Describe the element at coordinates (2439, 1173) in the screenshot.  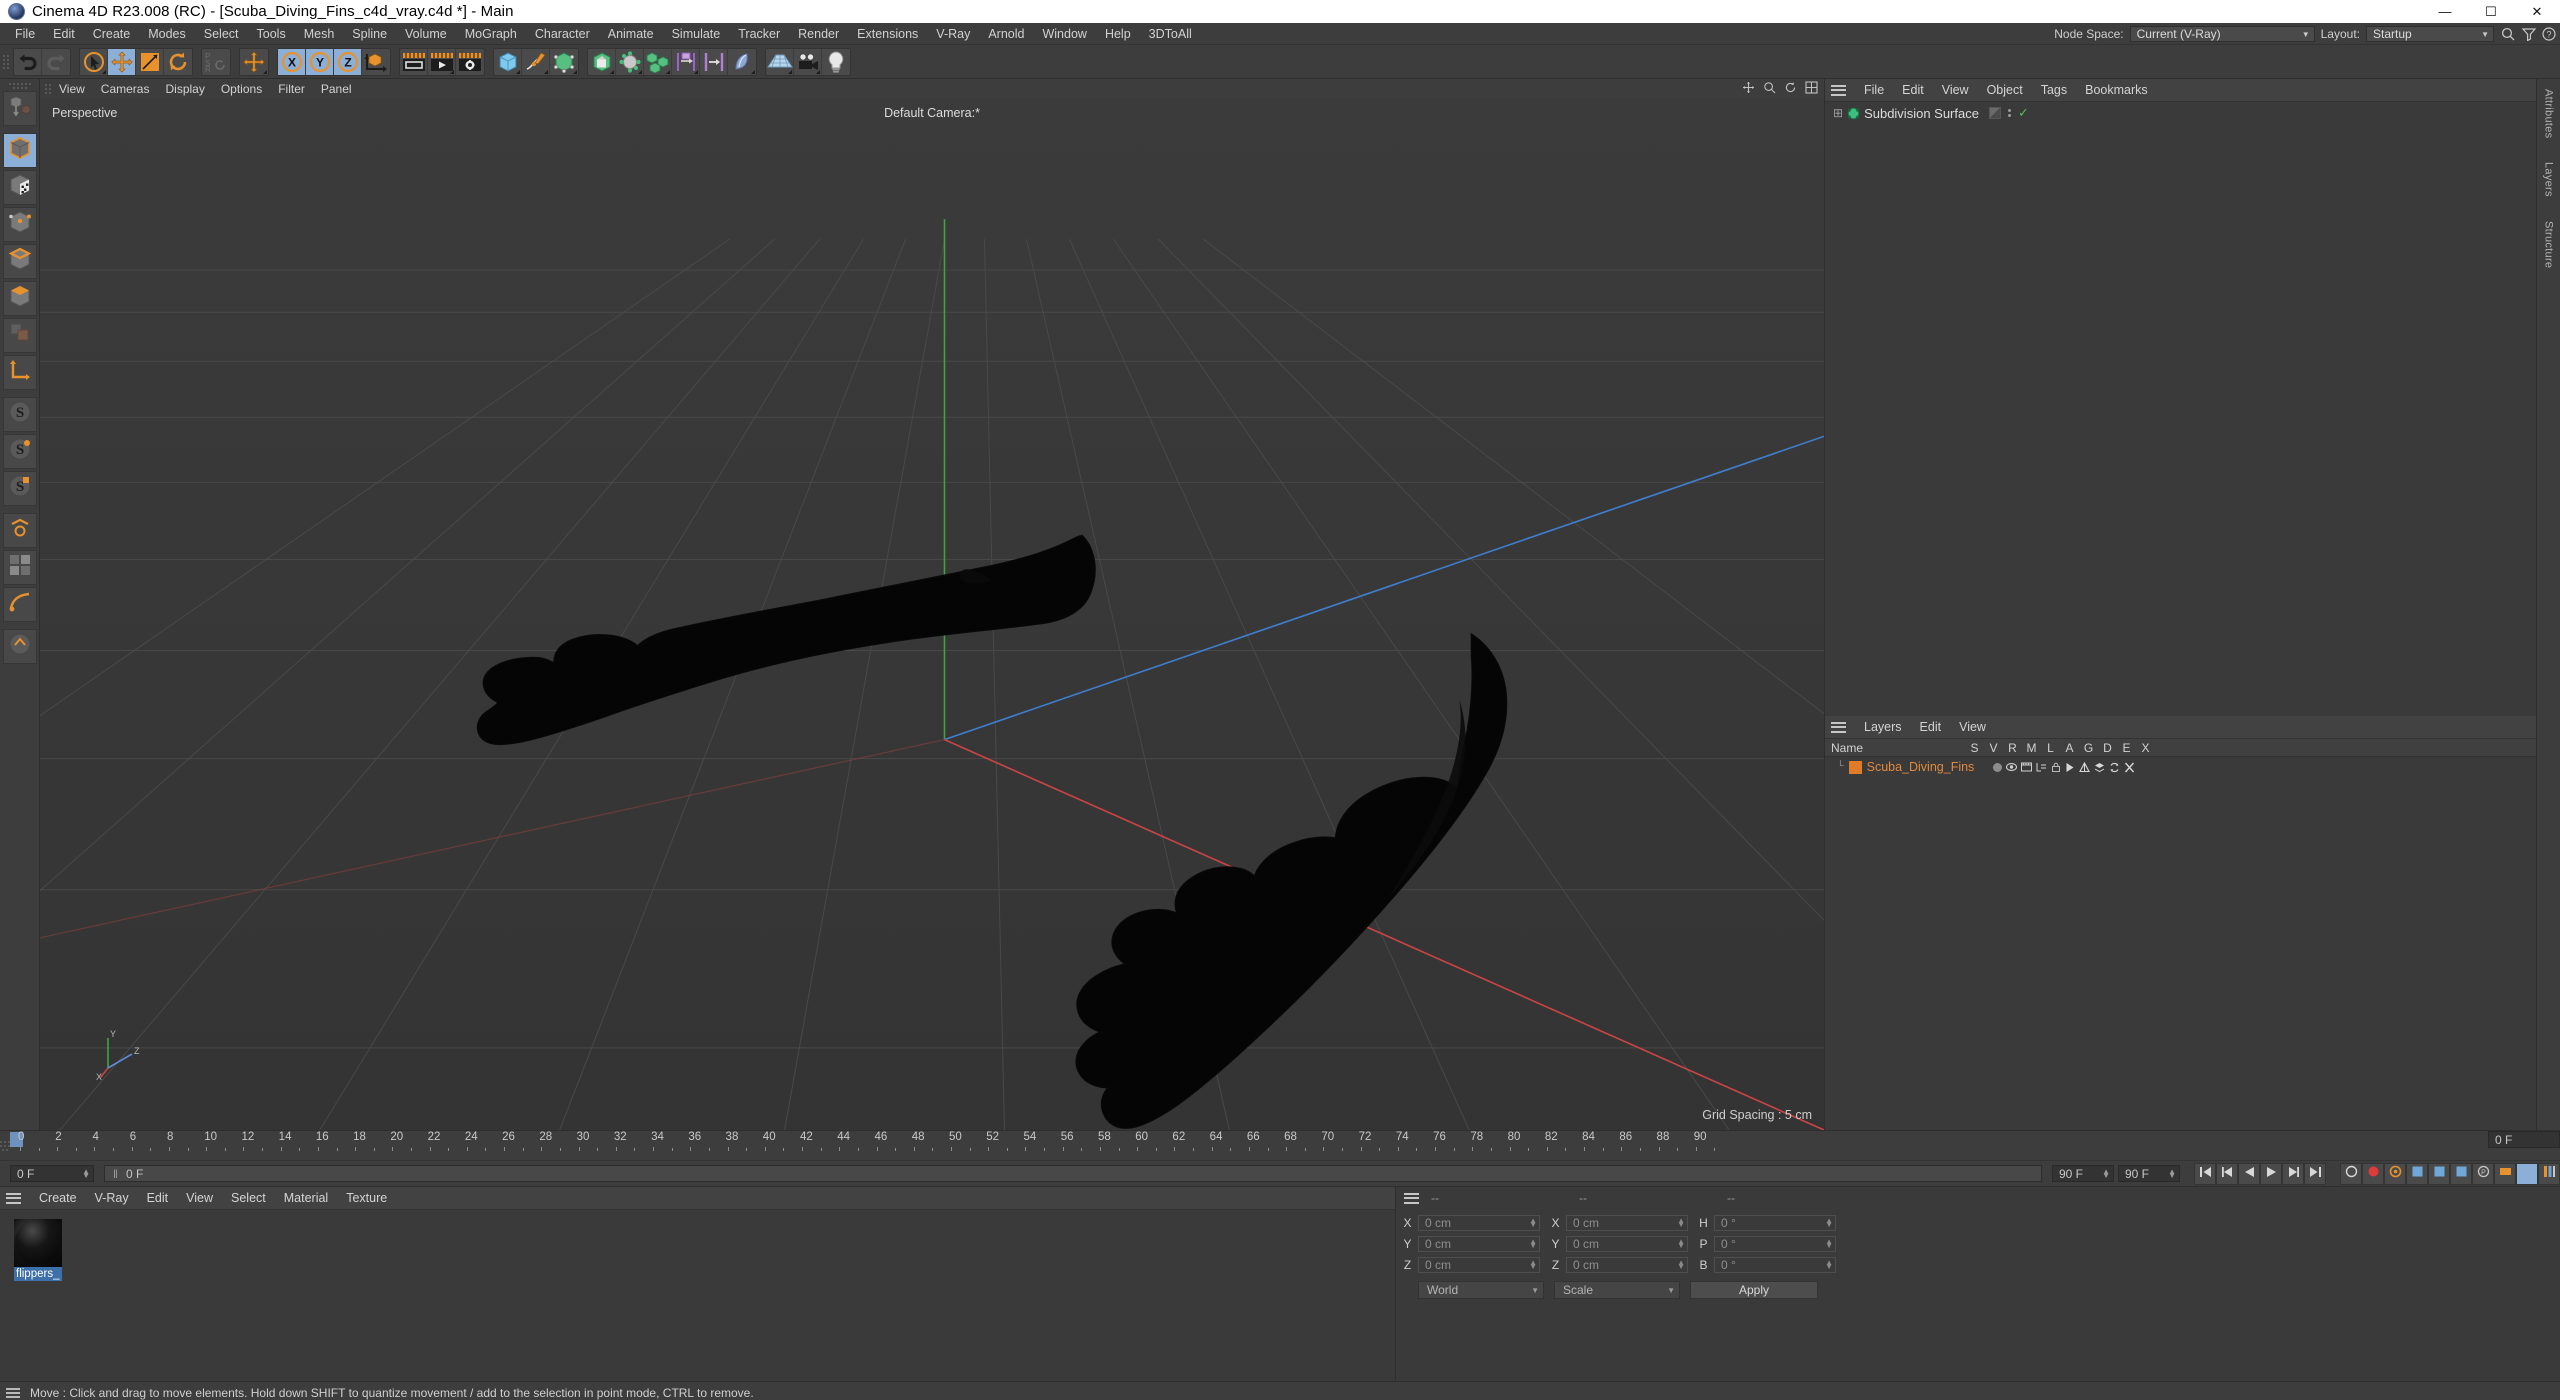
I see `scale-key-toggle` at that location.